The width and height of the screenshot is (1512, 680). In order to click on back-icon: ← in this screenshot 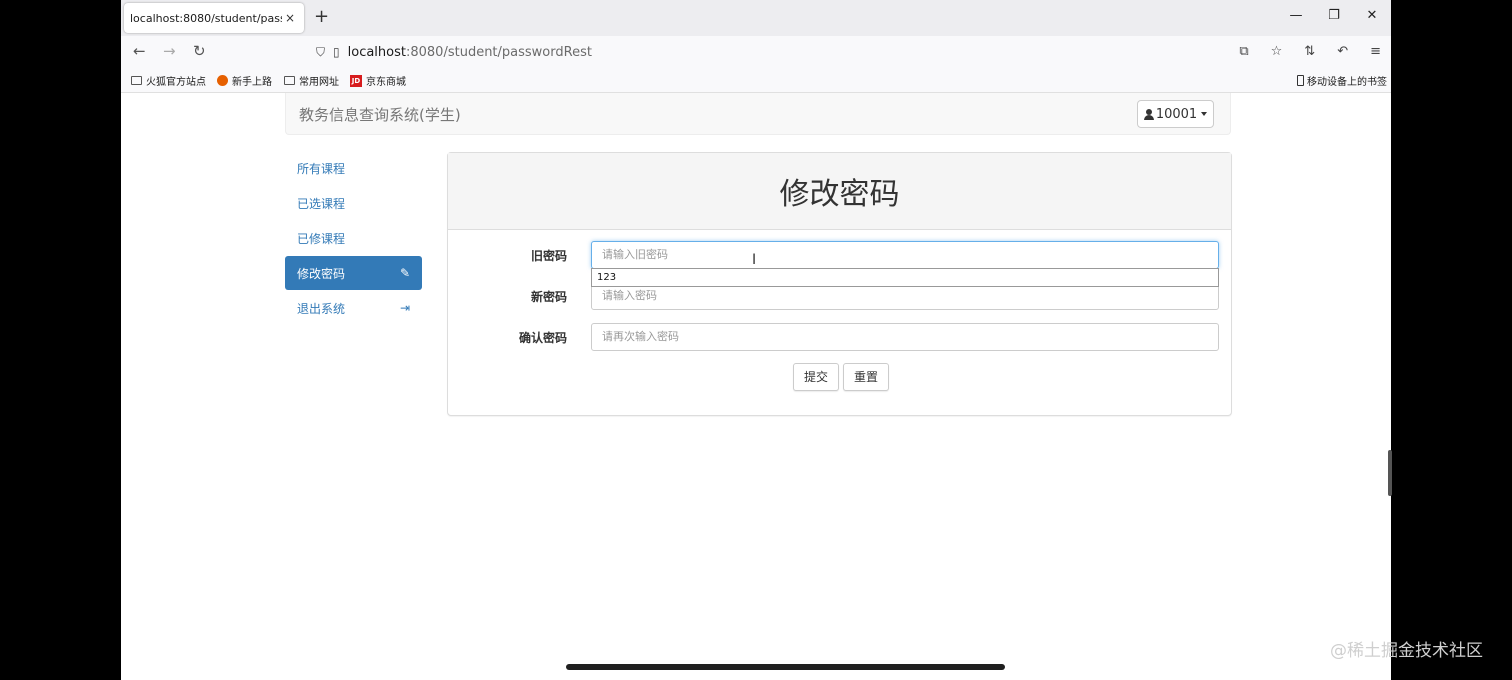, I will do `click(139, 51)`.